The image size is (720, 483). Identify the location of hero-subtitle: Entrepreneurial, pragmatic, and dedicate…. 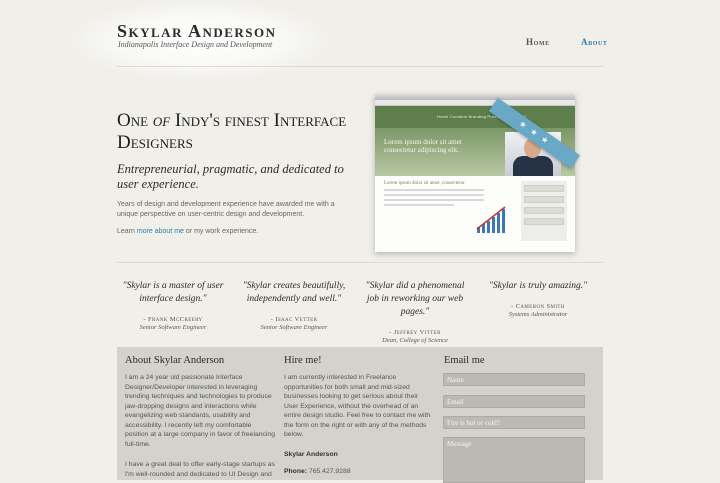
(230, 176).